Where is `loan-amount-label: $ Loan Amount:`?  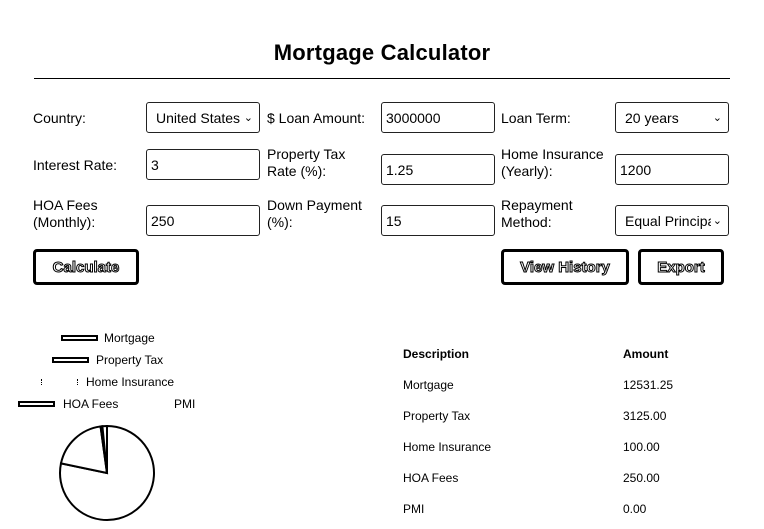
loan-amount-label: $ Loan Amount: is located at coordinates (316, 118).